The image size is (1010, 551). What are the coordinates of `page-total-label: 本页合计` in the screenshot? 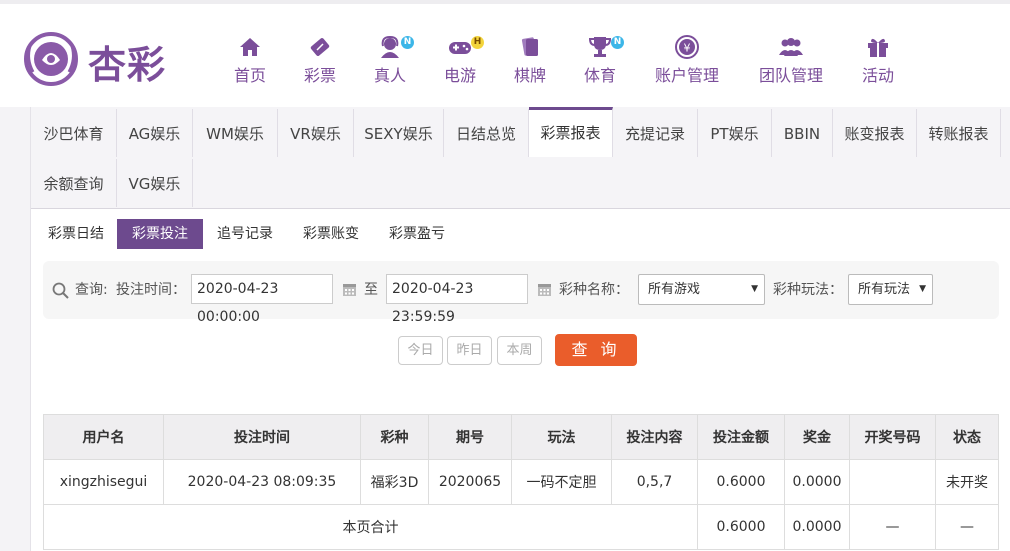 It's located at (370, 527).